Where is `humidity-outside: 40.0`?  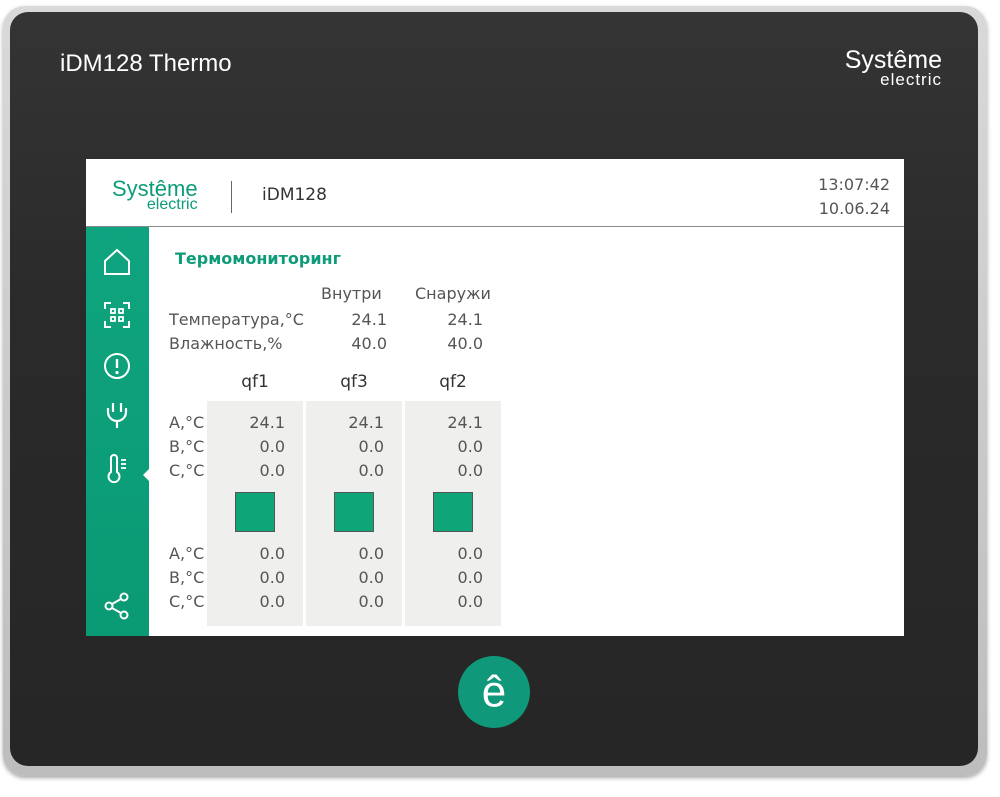
humidity-outside: 40.0 is located at coordinates (465, 343).